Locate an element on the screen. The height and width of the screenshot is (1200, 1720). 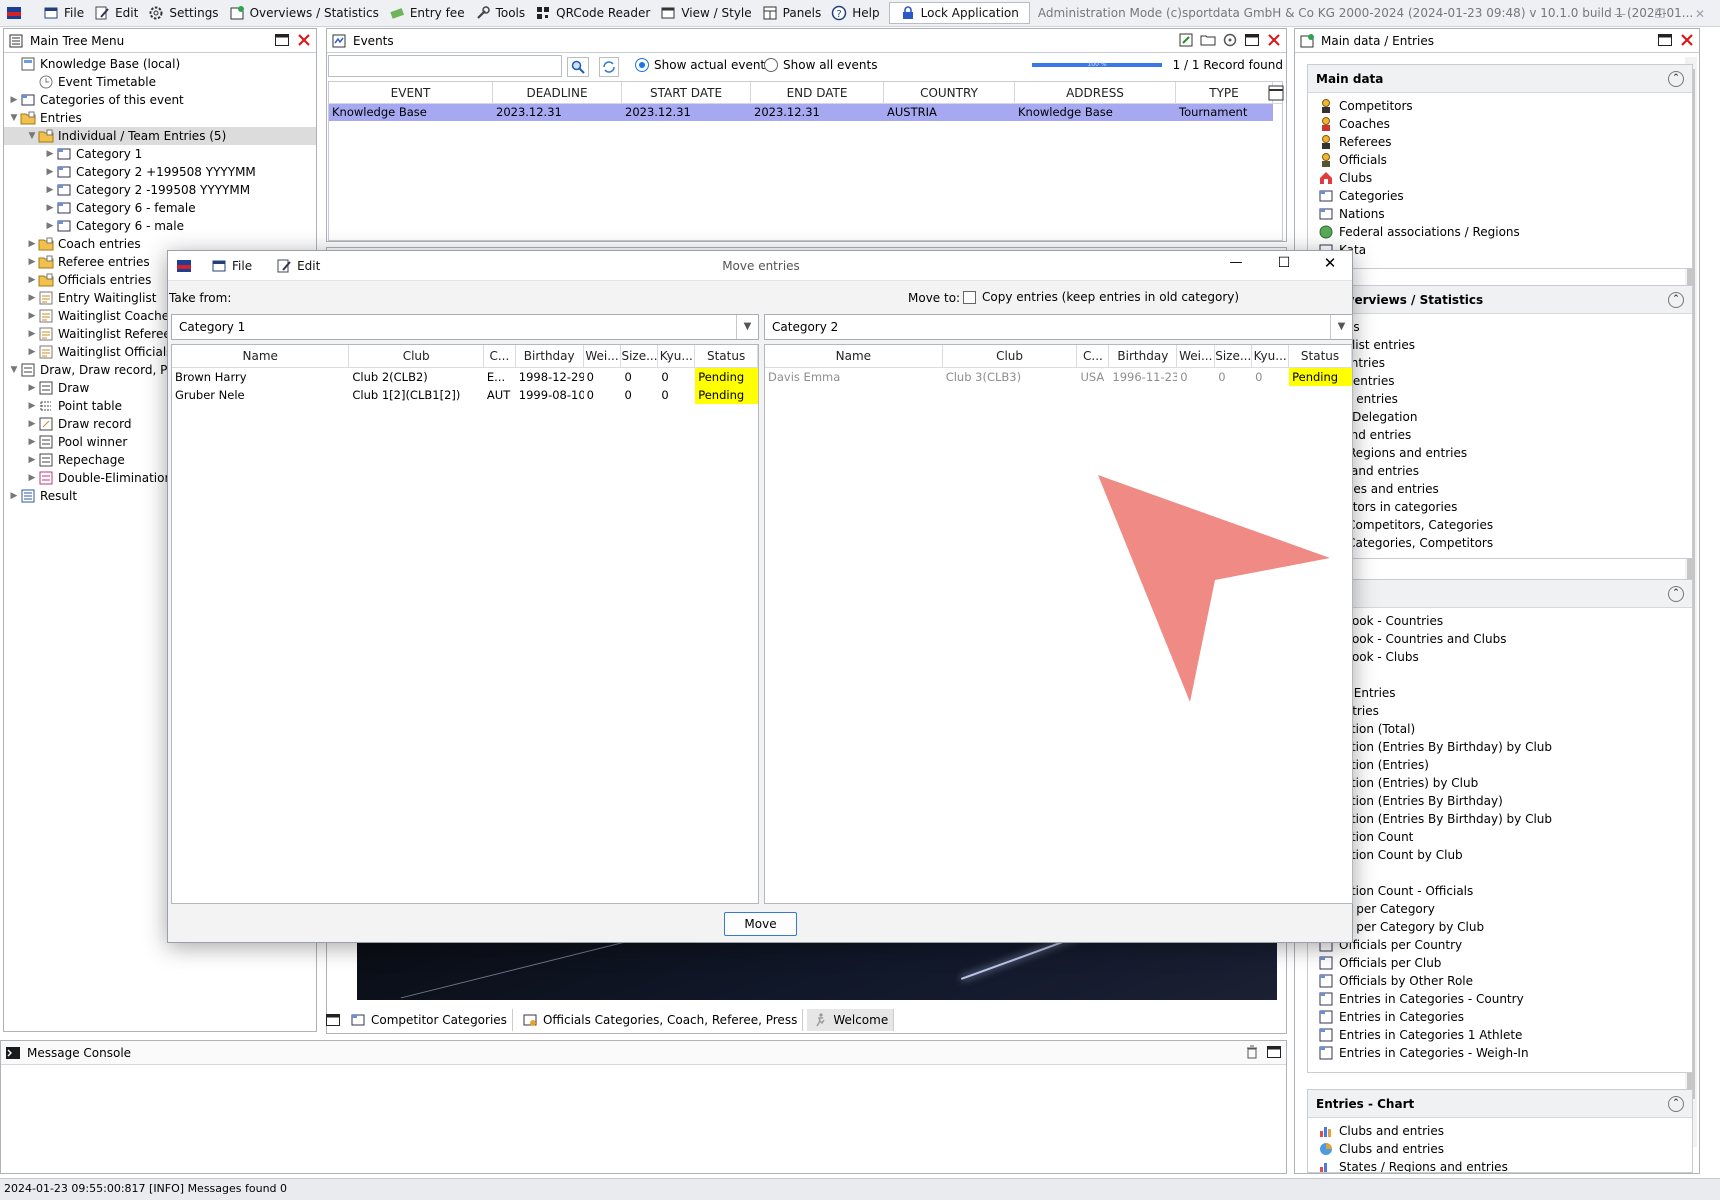
dialog-menu-edit: Edit is located at coordinates (298, 265).